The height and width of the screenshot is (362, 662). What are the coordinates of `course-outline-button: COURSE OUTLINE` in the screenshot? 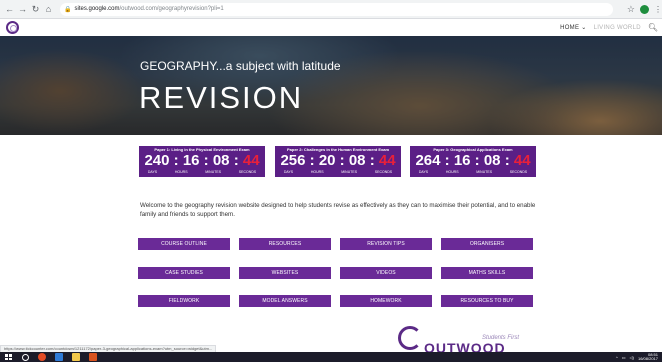 It's located at (184, 244).